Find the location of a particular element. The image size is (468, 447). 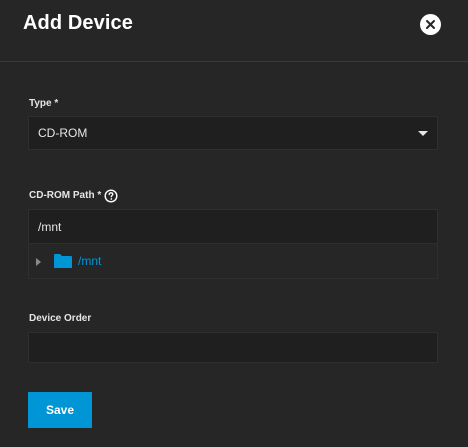

cdrom-path-input is located at coordinates (233, 226).